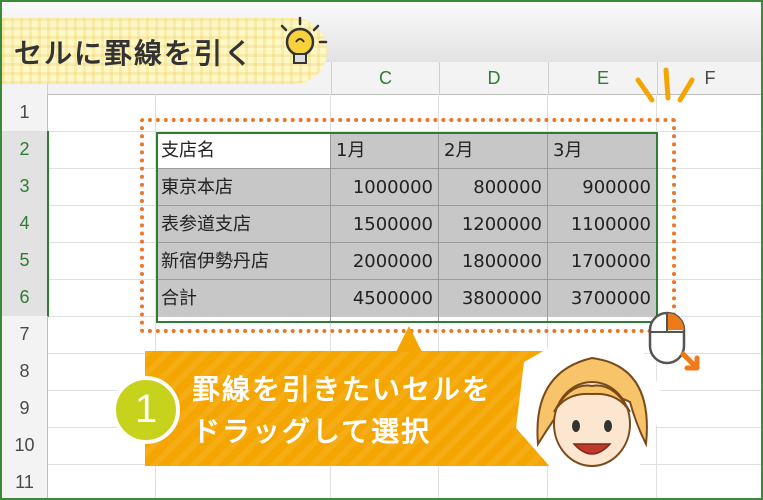 Image resolution: width=763 pixels, height=500 pixels. What do you see at coordinates (146, 410) in the screenshot?
I see `step-number-badge: 1` at bounding box center [146, 410].